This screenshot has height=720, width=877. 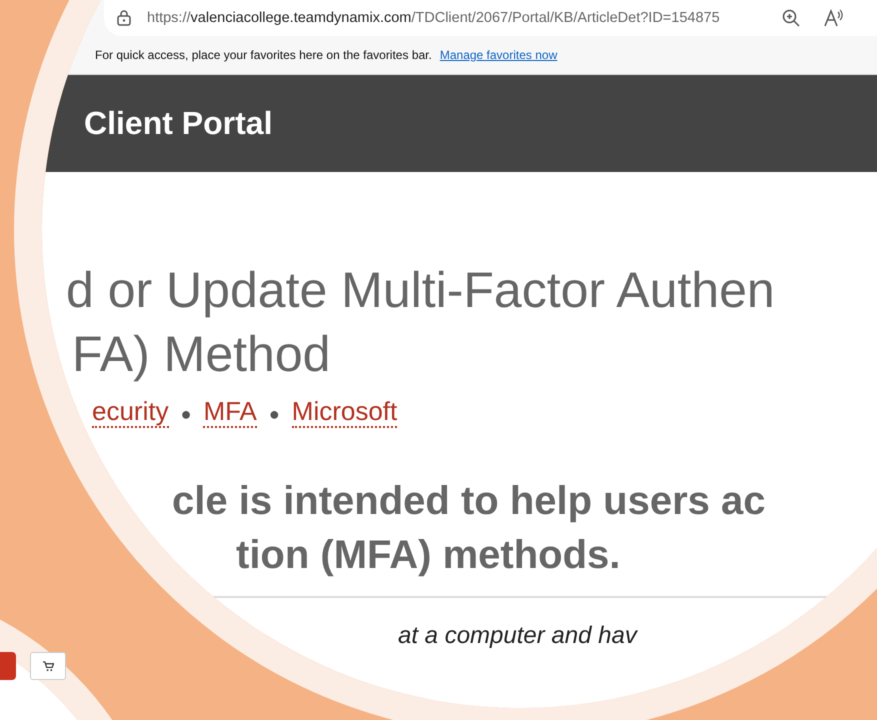 What do you see at coordinates (499, 55) in the screenshot?
I see `manage-favorites-link: Manage favorites now` at bounding box center [499, 55].